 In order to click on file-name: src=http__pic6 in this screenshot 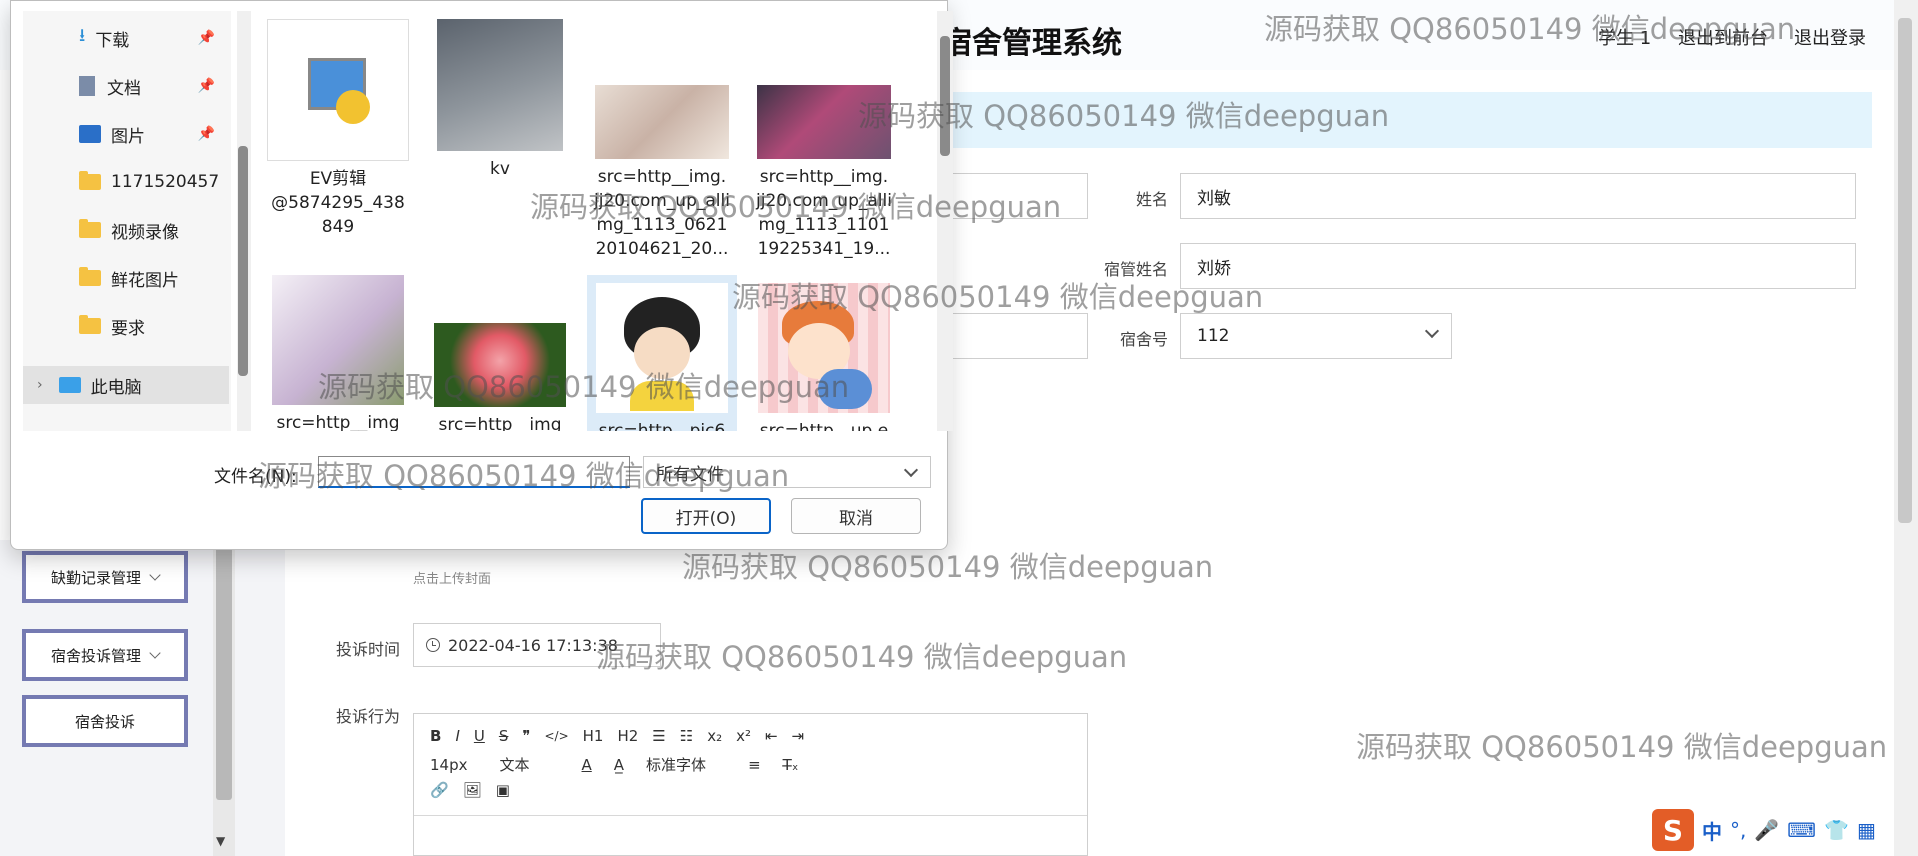, I will do `click(662, 426)`.